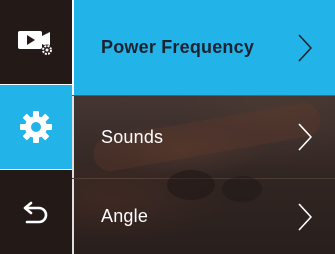  I want to click on menu-item-label: Angle, so click(125, 216).